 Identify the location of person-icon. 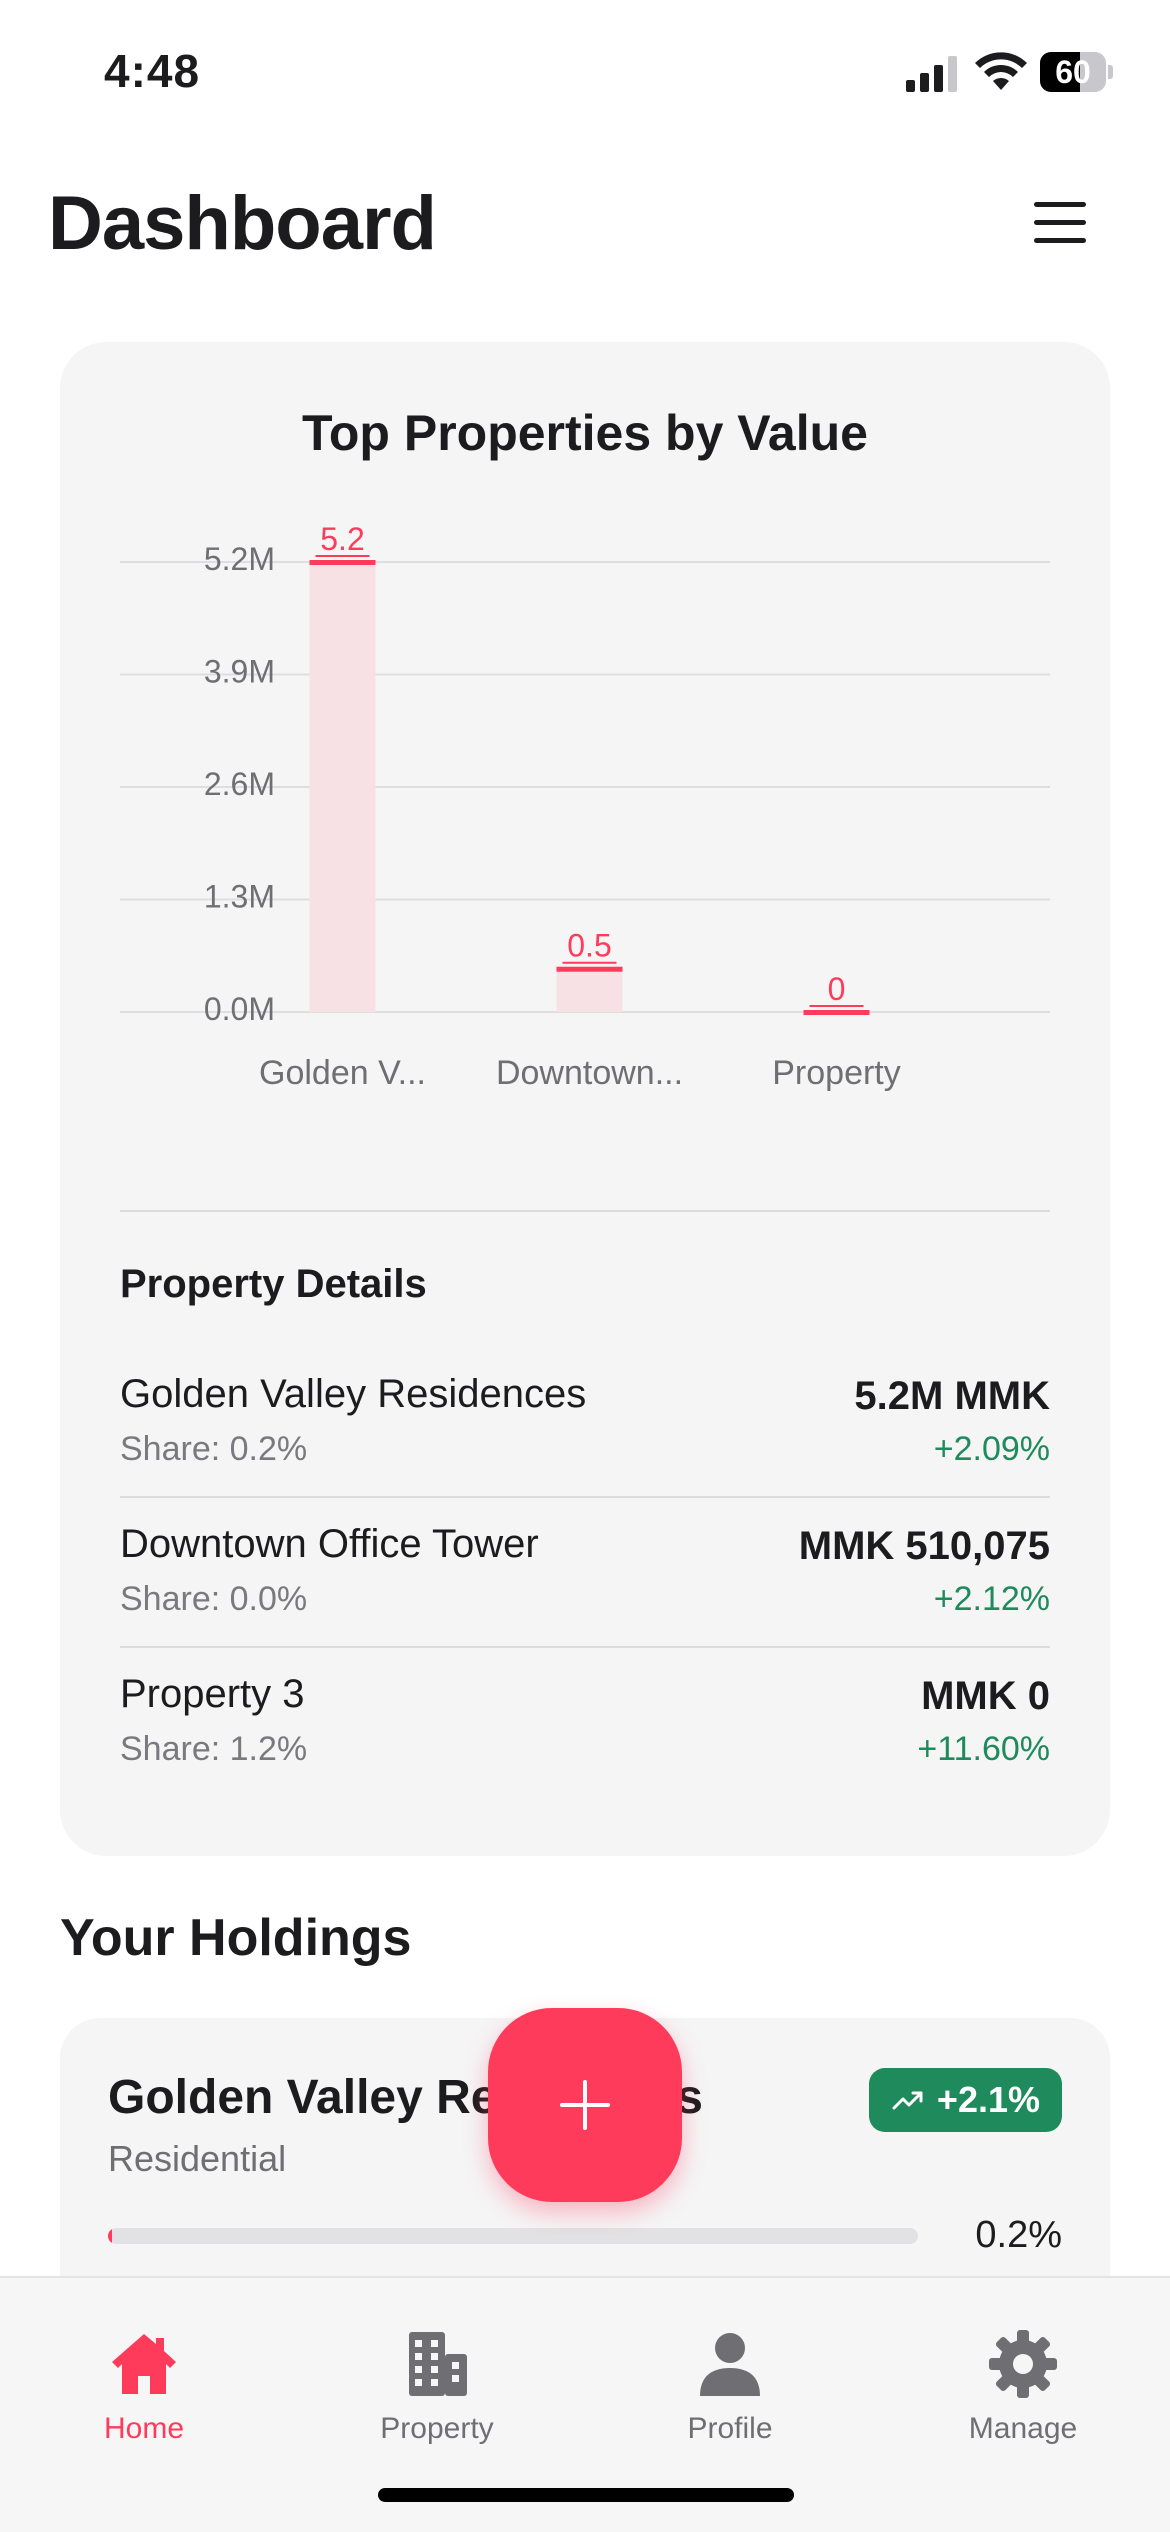
(730, 2364).